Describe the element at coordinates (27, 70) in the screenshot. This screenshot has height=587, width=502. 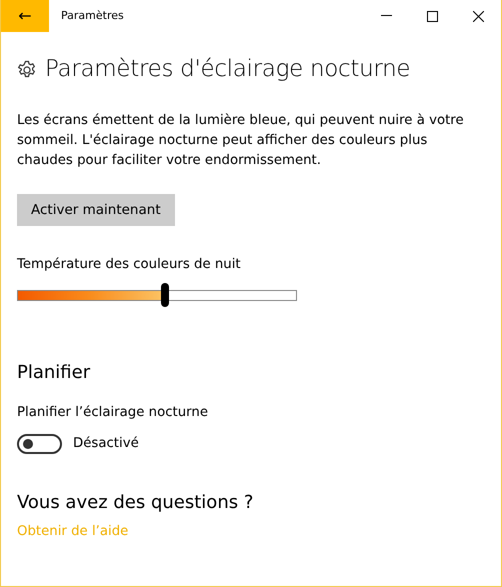
I see `settings-icon` at that location.